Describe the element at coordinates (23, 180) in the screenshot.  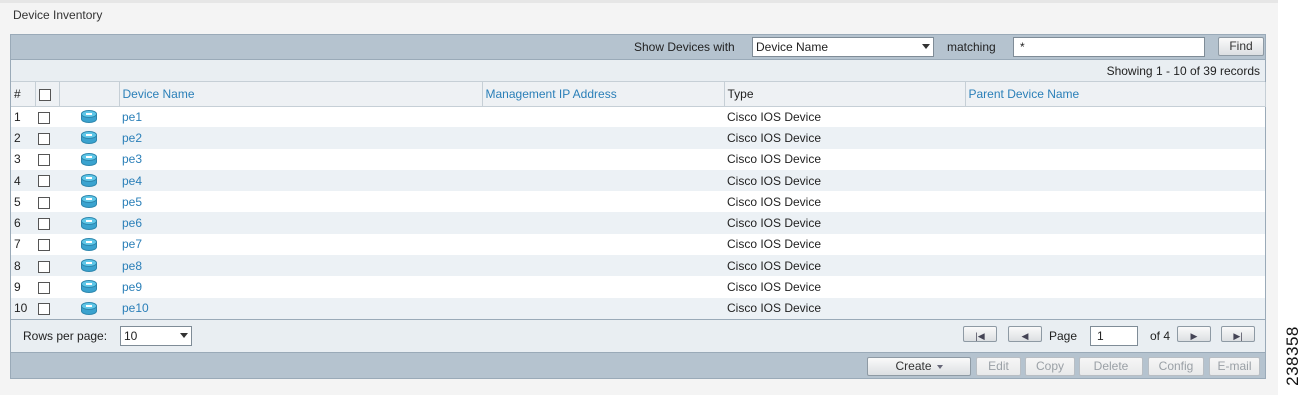
I see `row-number: 4` at that location.